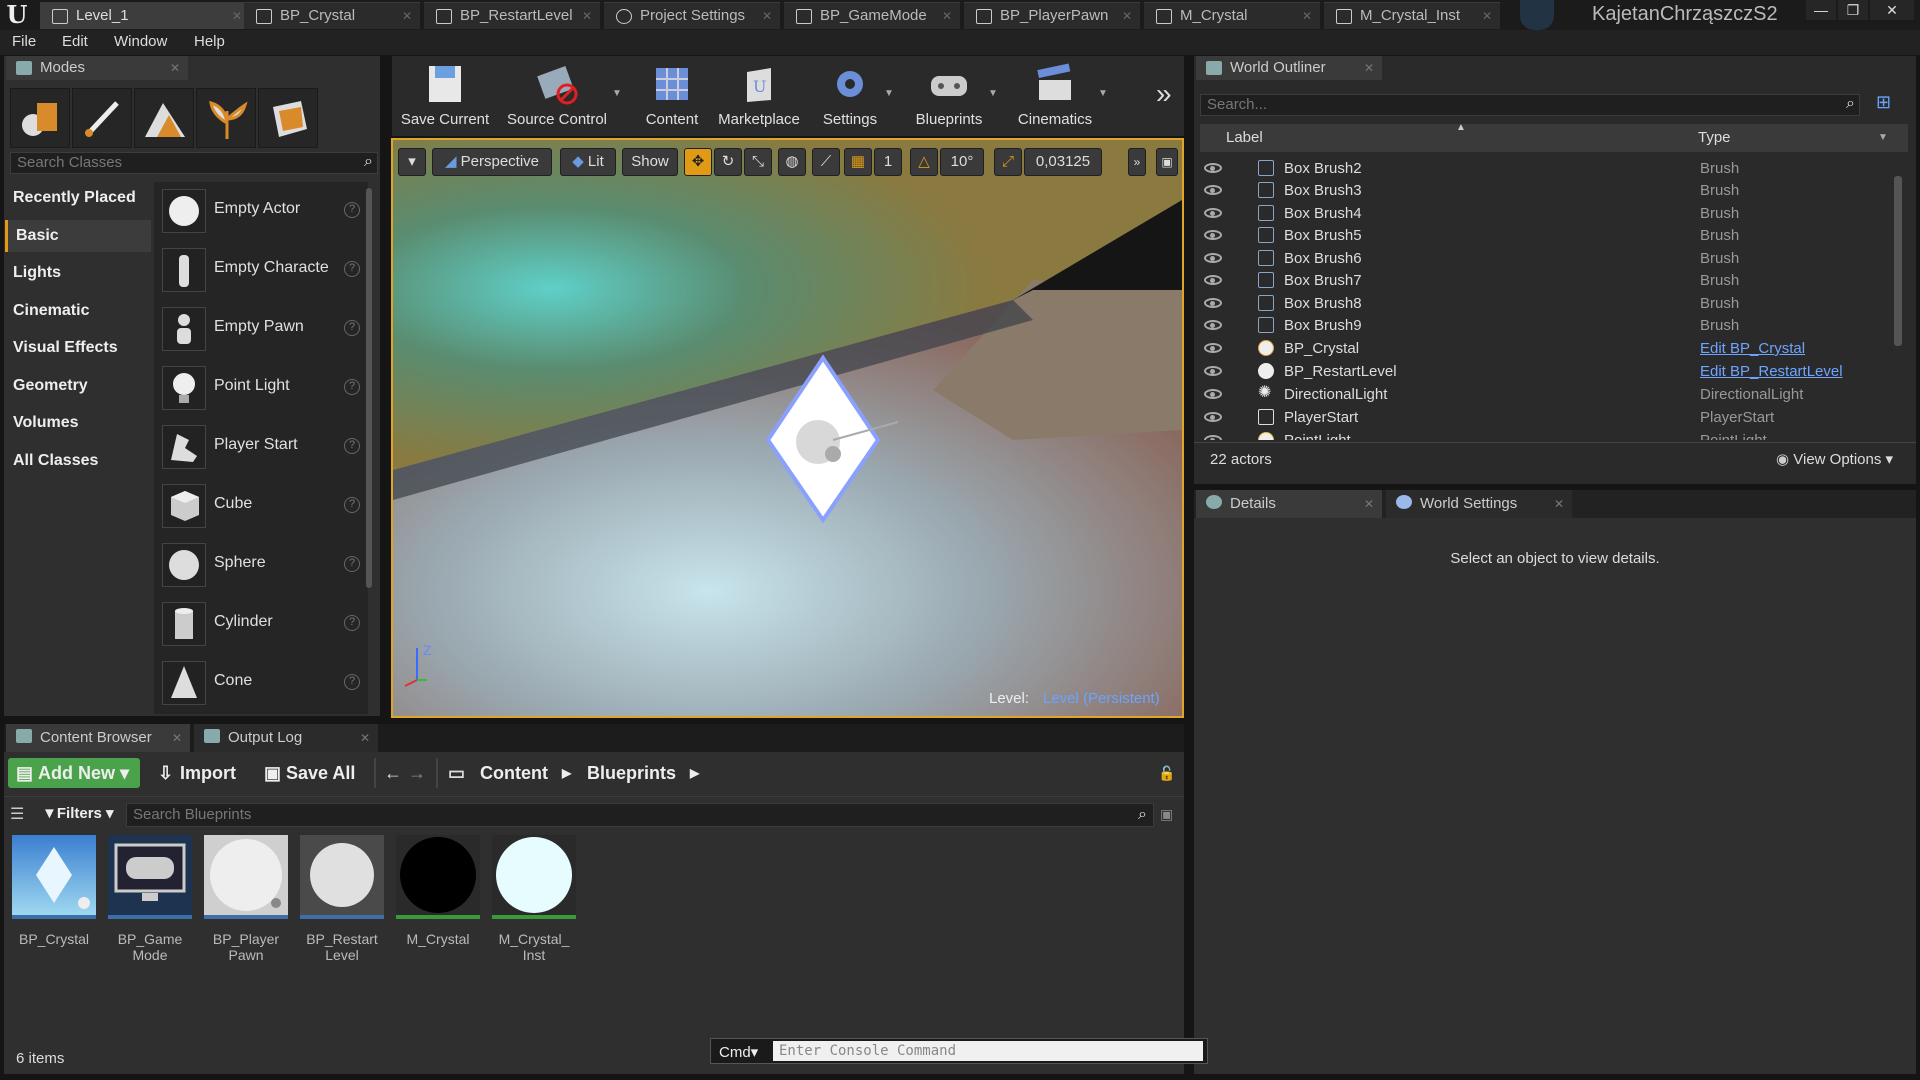 The height and width of the screenshot is (1080, 1920). What do you see at coordinates (412, 162) in the screenshot?
I see `viewport-options-button: ▾` at bounding box center [412, 162].